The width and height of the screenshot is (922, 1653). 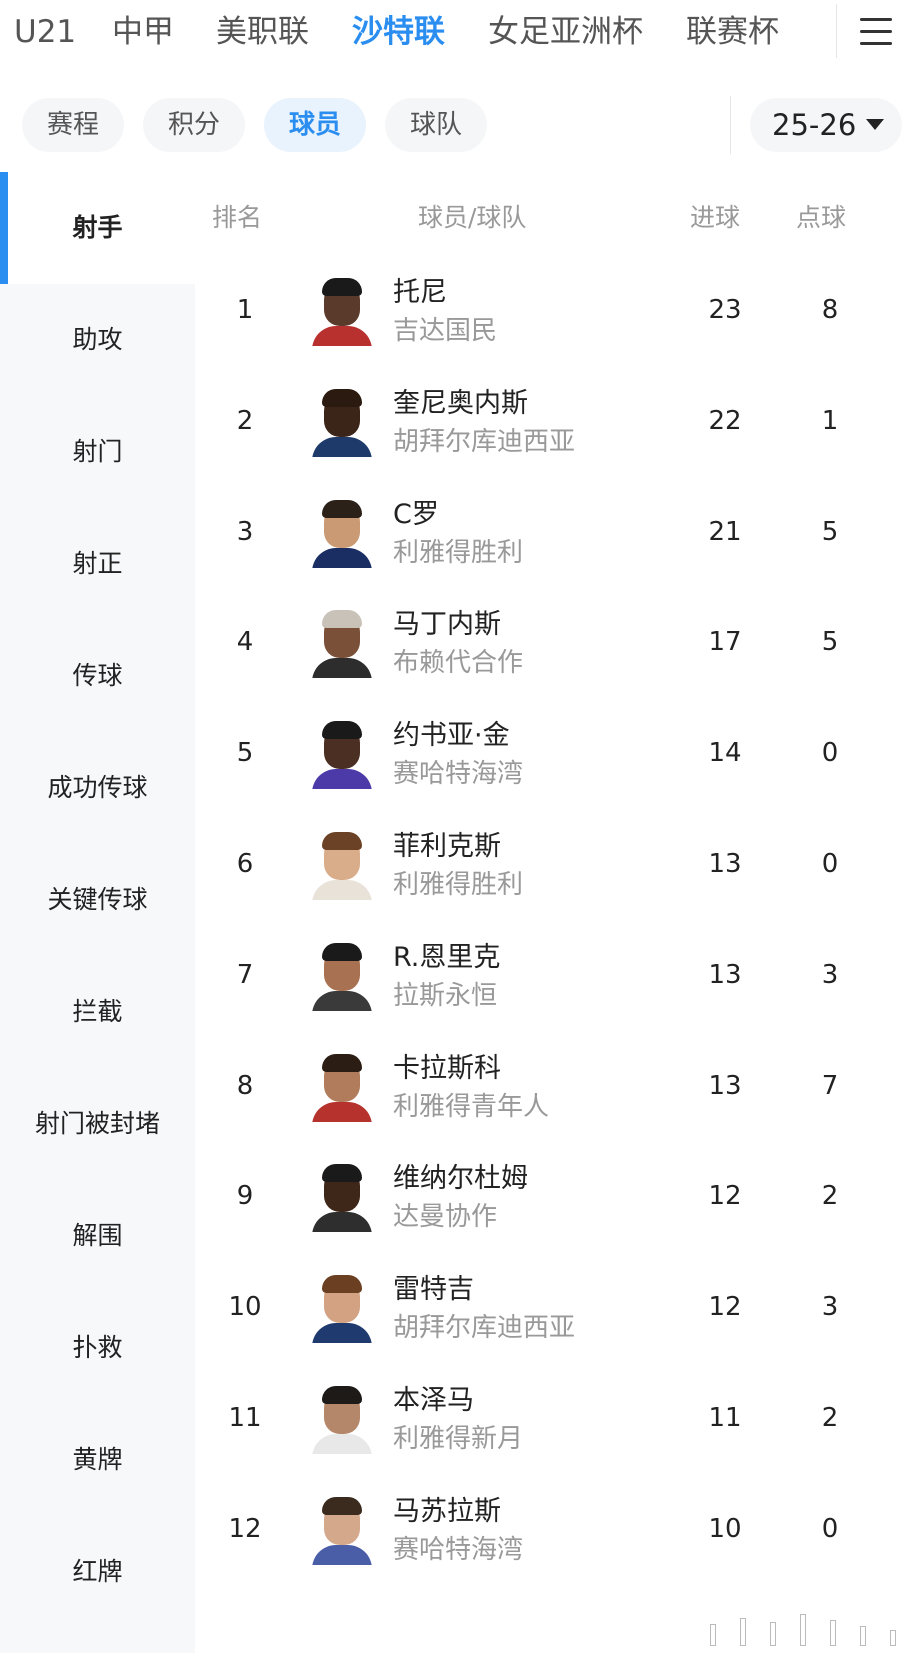 I want to click on penalties-cell: 1, so click(x=830, y=421).